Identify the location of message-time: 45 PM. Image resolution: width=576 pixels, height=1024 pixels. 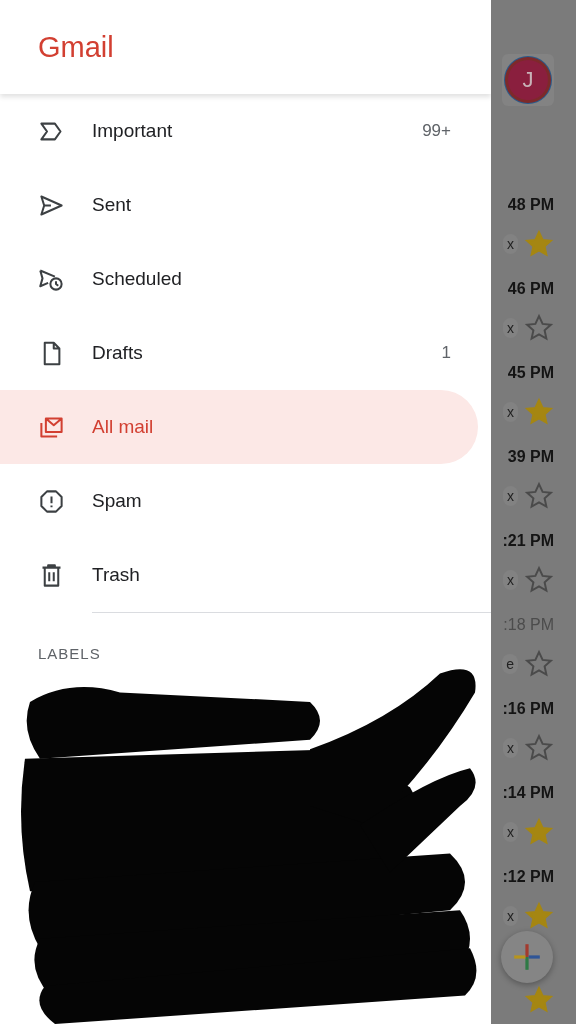
(530, 373).